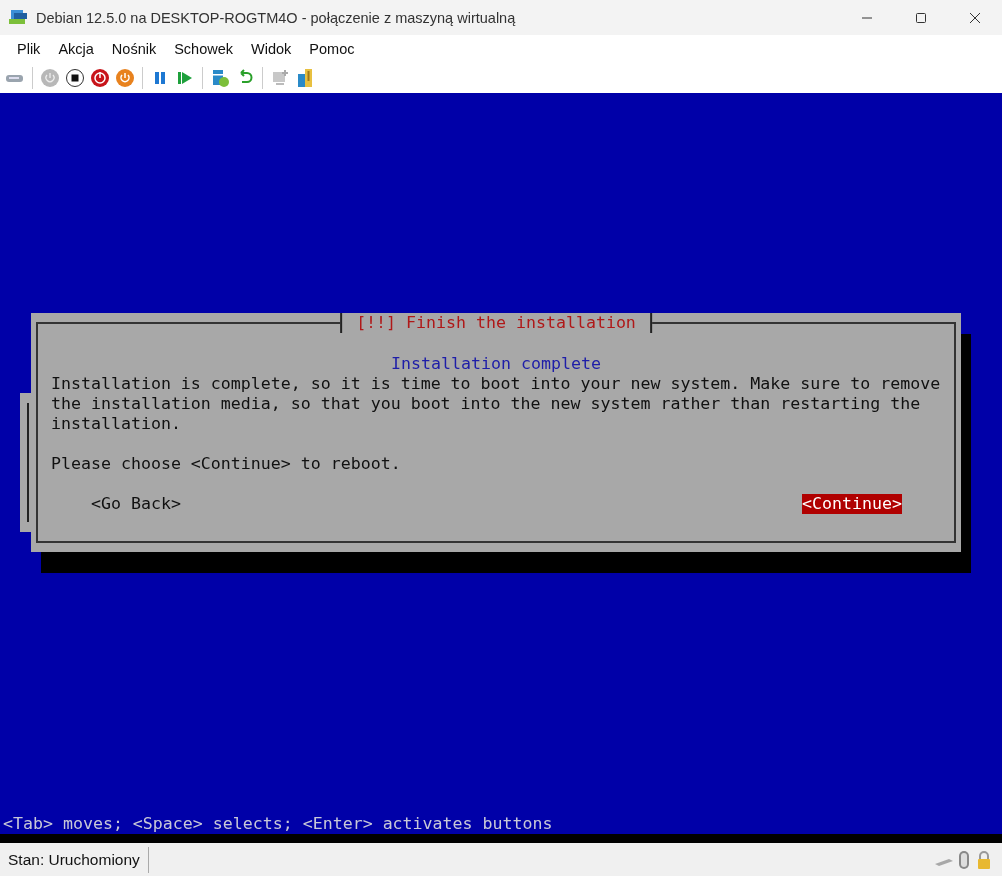  What do you see at coordinates (496, 323) in the screenshot?
I see `dialog-title: [!!] Finish the installation` at bounding box center [496, 323].